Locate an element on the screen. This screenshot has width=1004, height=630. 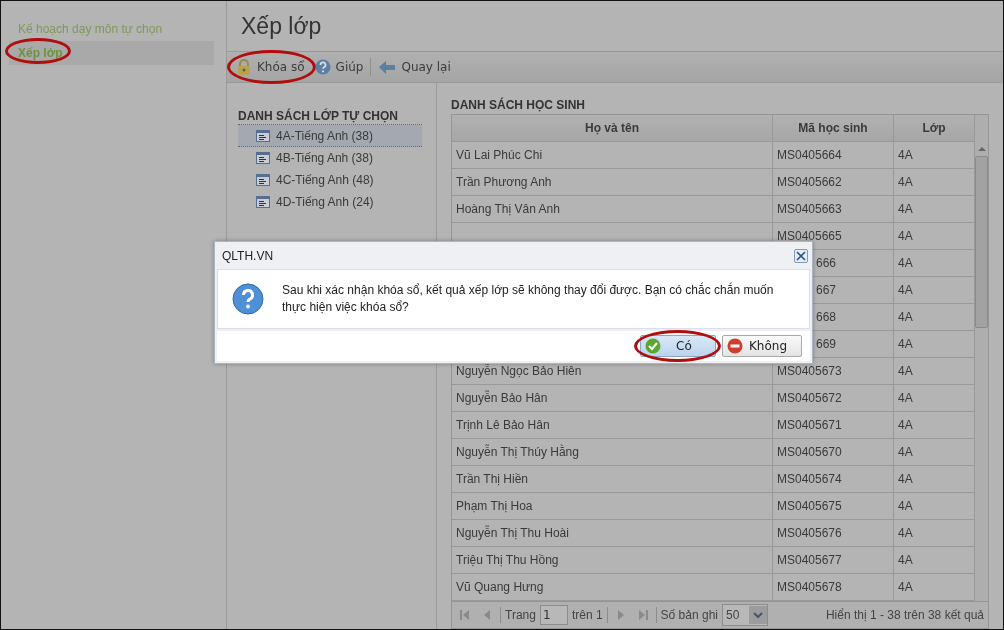
help-button: Giúp is located at coordinates (339, 67).